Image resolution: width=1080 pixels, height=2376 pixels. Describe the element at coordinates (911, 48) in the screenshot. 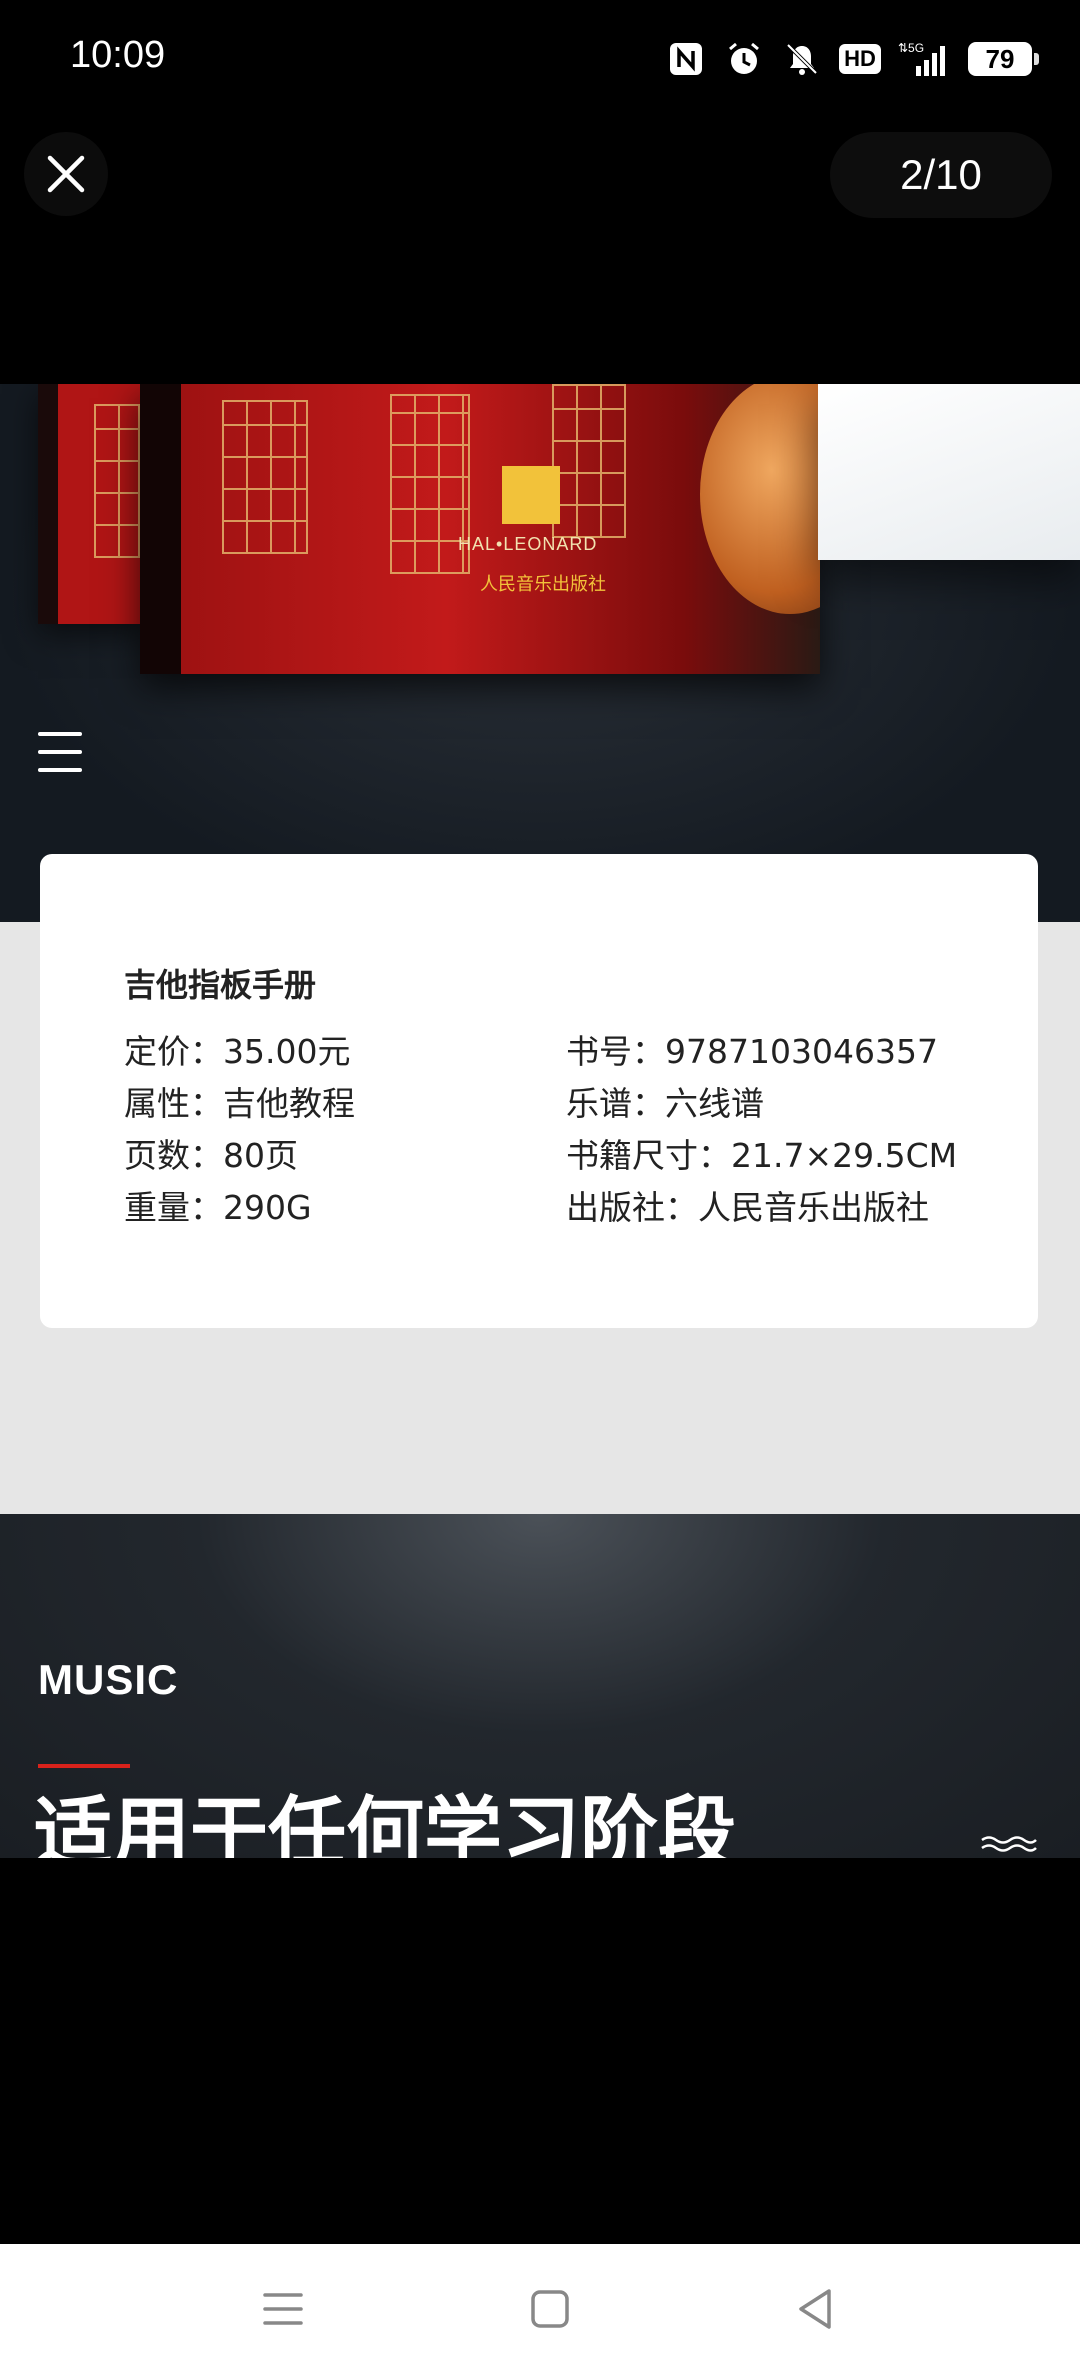

I see `svg-text: ⇅5G` at that location.